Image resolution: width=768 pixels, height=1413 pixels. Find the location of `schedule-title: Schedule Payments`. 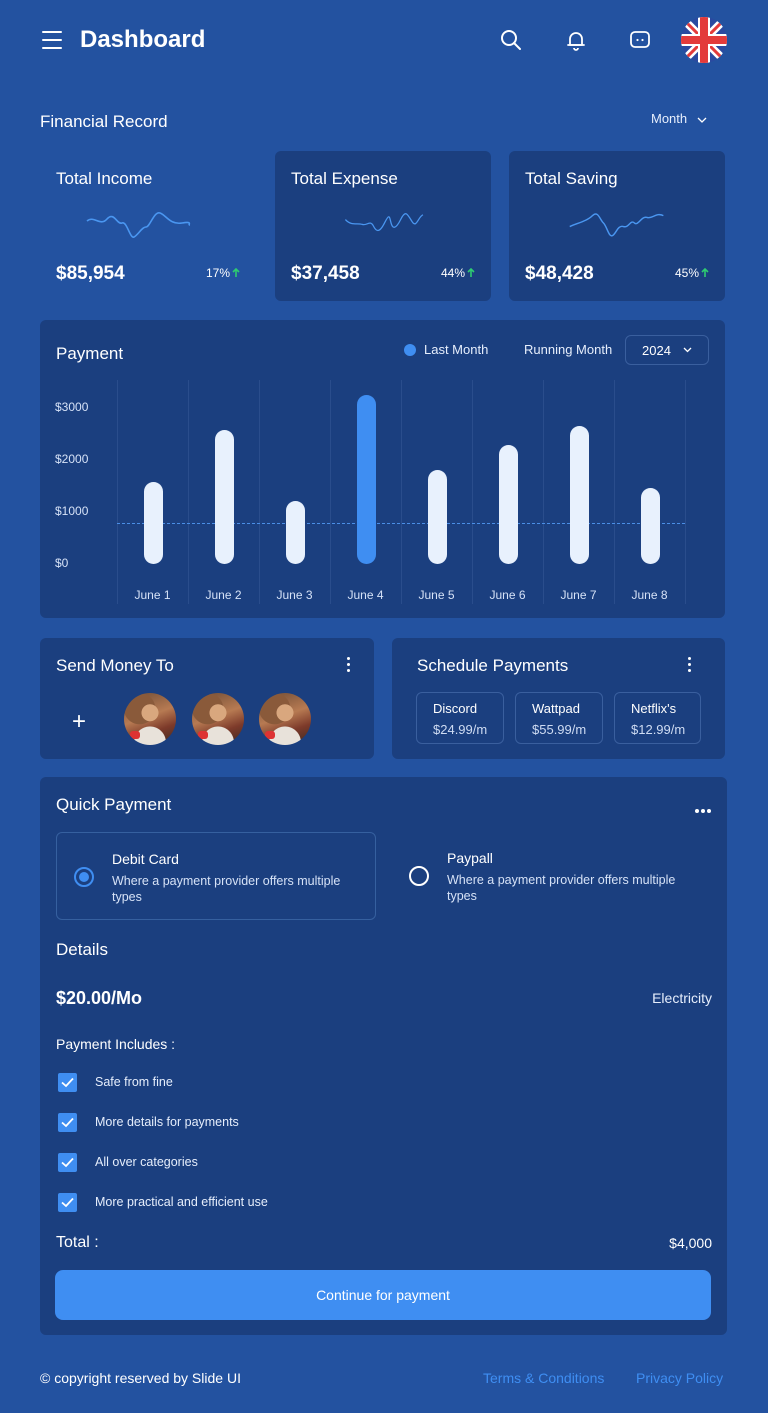

schedule-title: Schedule Payments is located at coordinates (493, 665).